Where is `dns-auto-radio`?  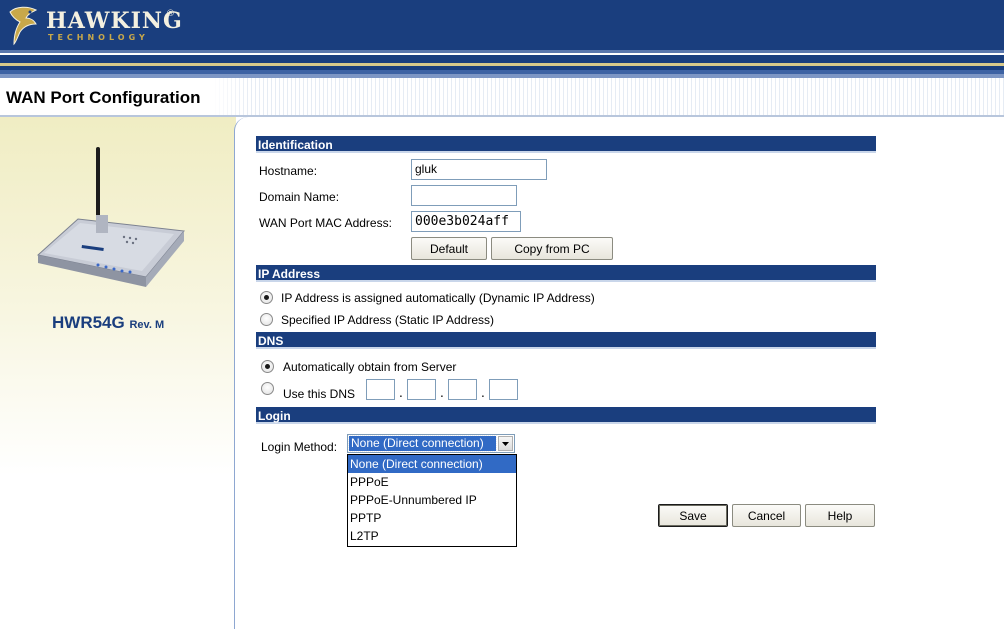
dns-auto-radio is located at coordinates (267, 366).